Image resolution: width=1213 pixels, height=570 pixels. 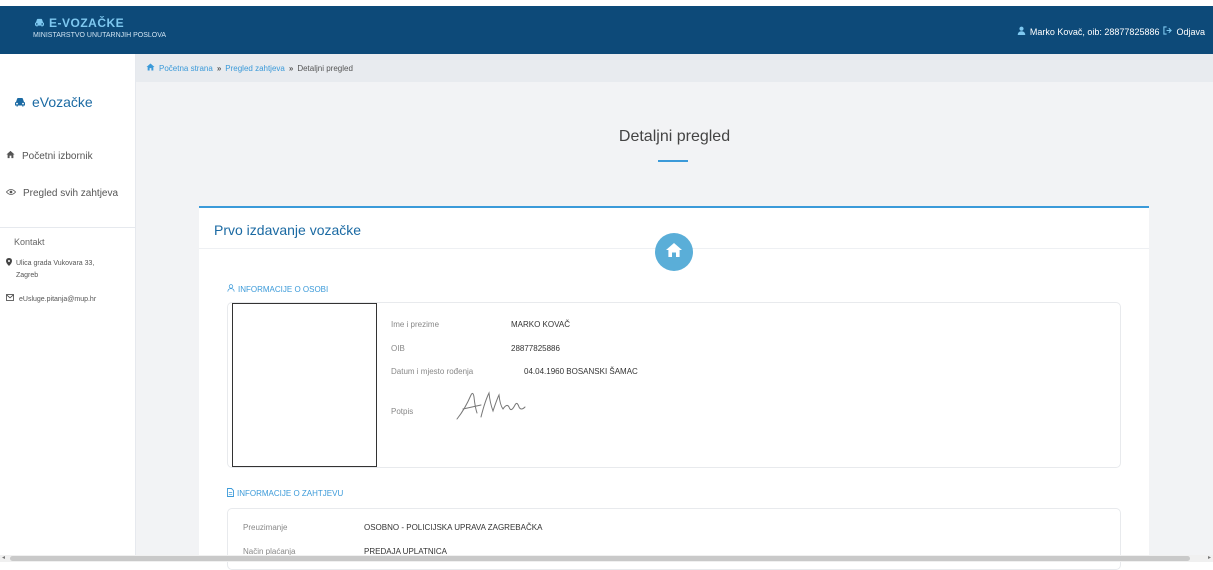 What do you see at coordinates (11, 193) in the screenshot?
I see `eye-icon` at bounding box center [11, 193].